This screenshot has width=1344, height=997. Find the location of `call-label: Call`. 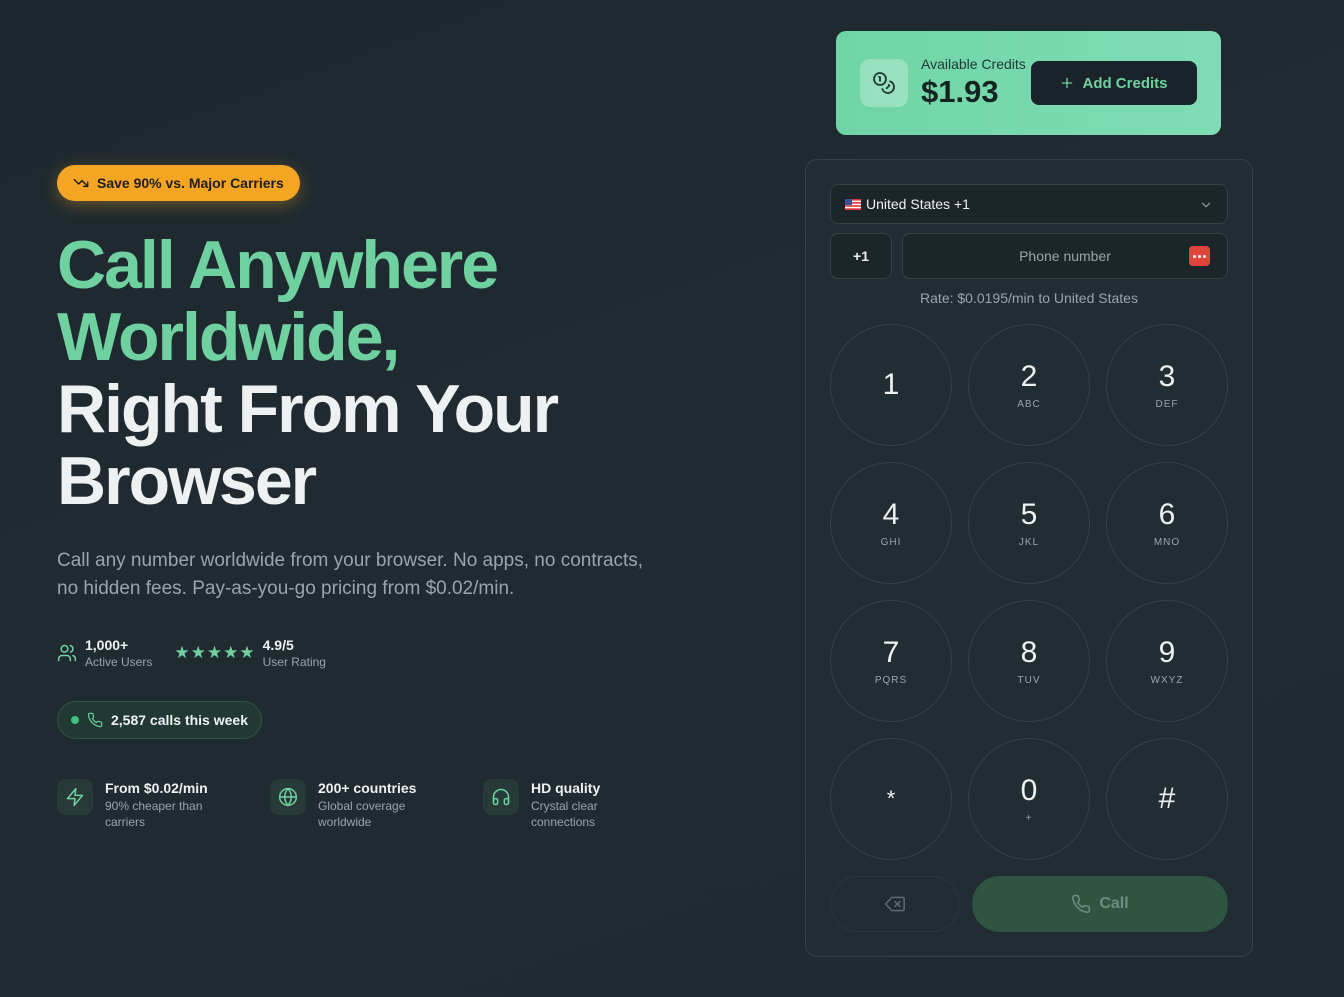

call-label: Call is located at coordinates (1114, 903).